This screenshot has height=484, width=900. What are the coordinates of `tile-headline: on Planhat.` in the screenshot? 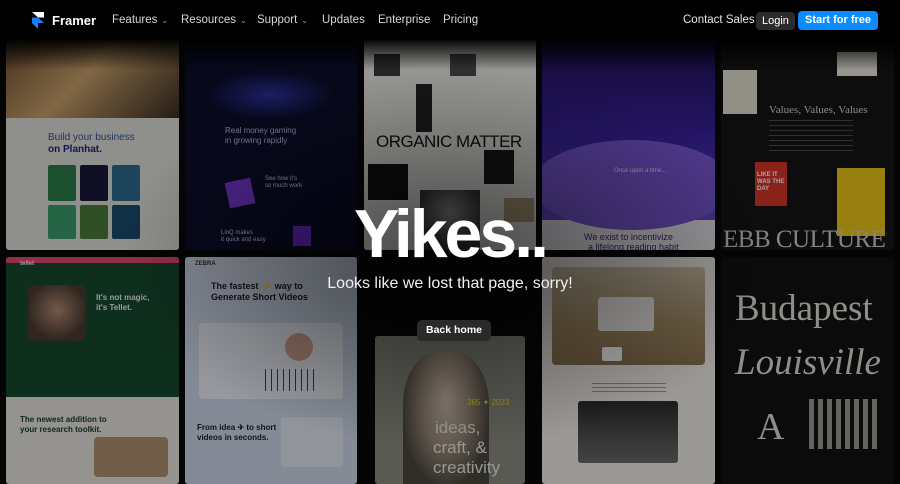 It's located at (75, 149).